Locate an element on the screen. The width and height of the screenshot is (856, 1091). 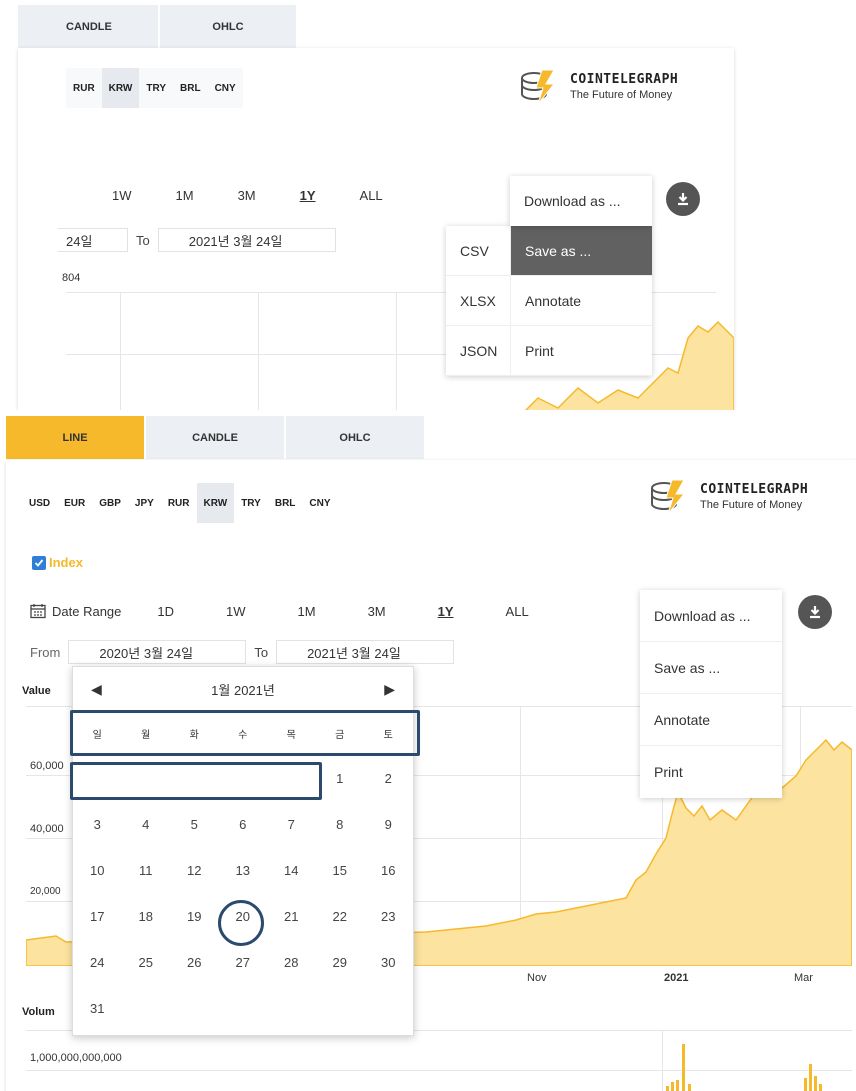
from-label: From is located at coordinates (45, 652).